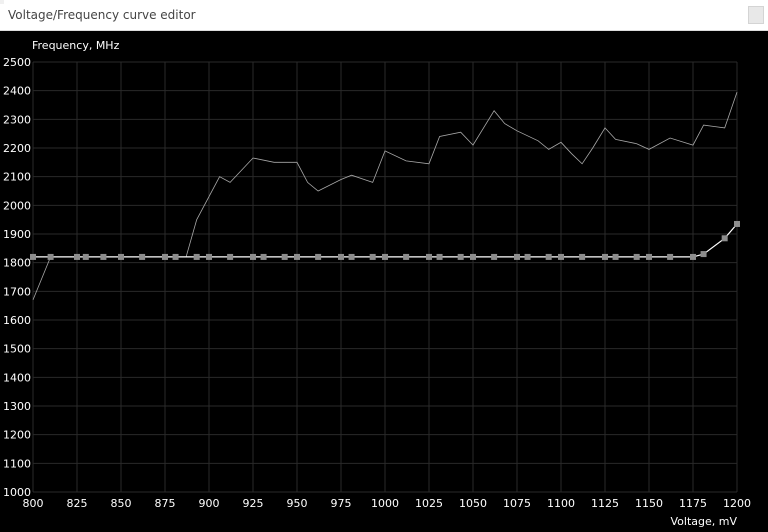 Image resolution: width=768 pixels, height=532 pixels. I want to click on x-tick-label: 925, so click(253, 503).